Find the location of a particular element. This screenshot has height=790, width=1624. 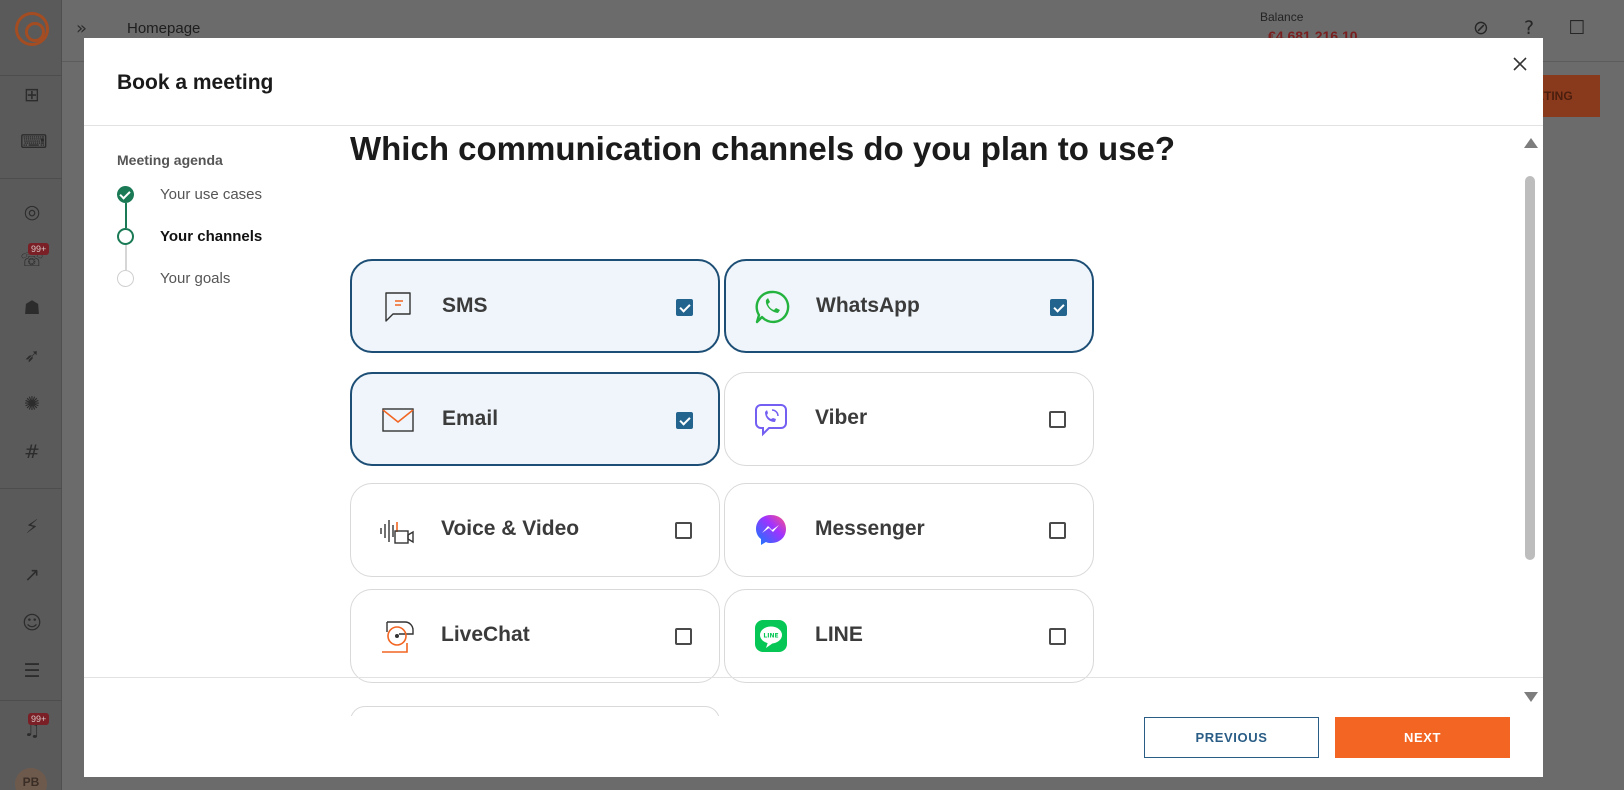

hashtag-icon: # is located at coordinates (32, 452).